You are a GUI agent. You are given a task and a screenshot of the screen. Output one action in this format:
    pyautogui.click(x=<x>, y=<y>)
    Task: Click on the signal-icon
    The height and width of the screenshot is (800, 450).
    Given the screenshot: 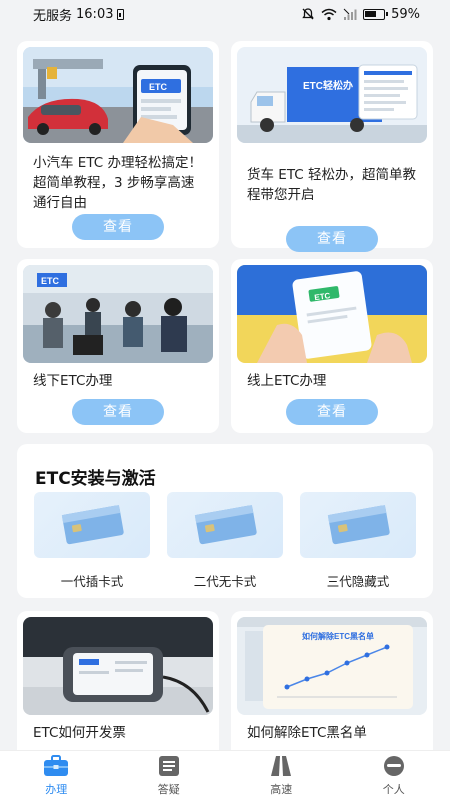 What is the action you would take?
    pyautogui.click(x=350, y=14)
    